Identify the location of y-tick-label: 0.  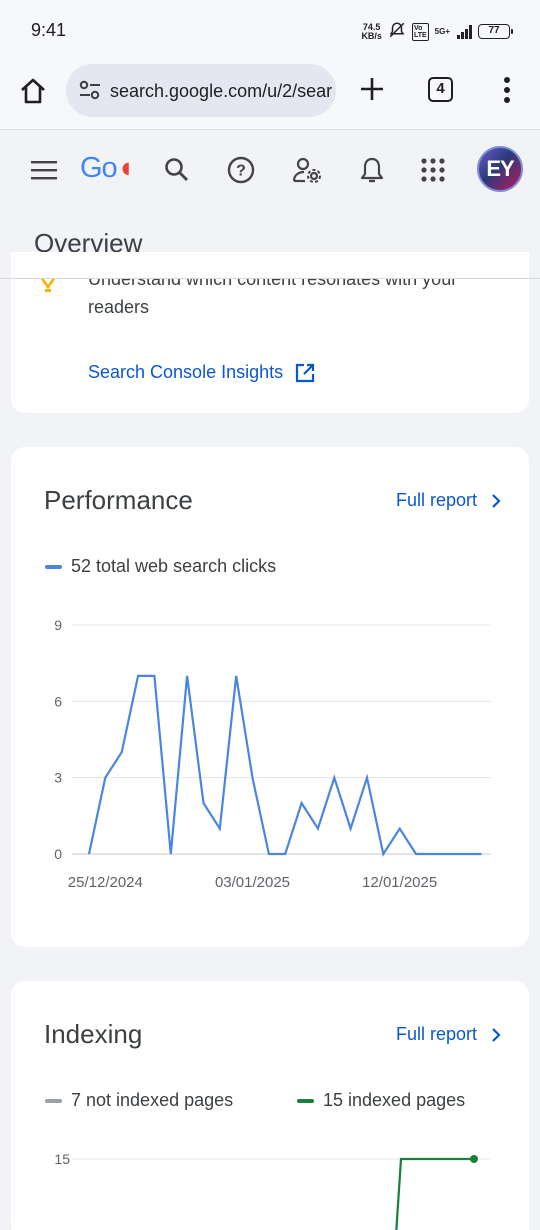
(58, 854).